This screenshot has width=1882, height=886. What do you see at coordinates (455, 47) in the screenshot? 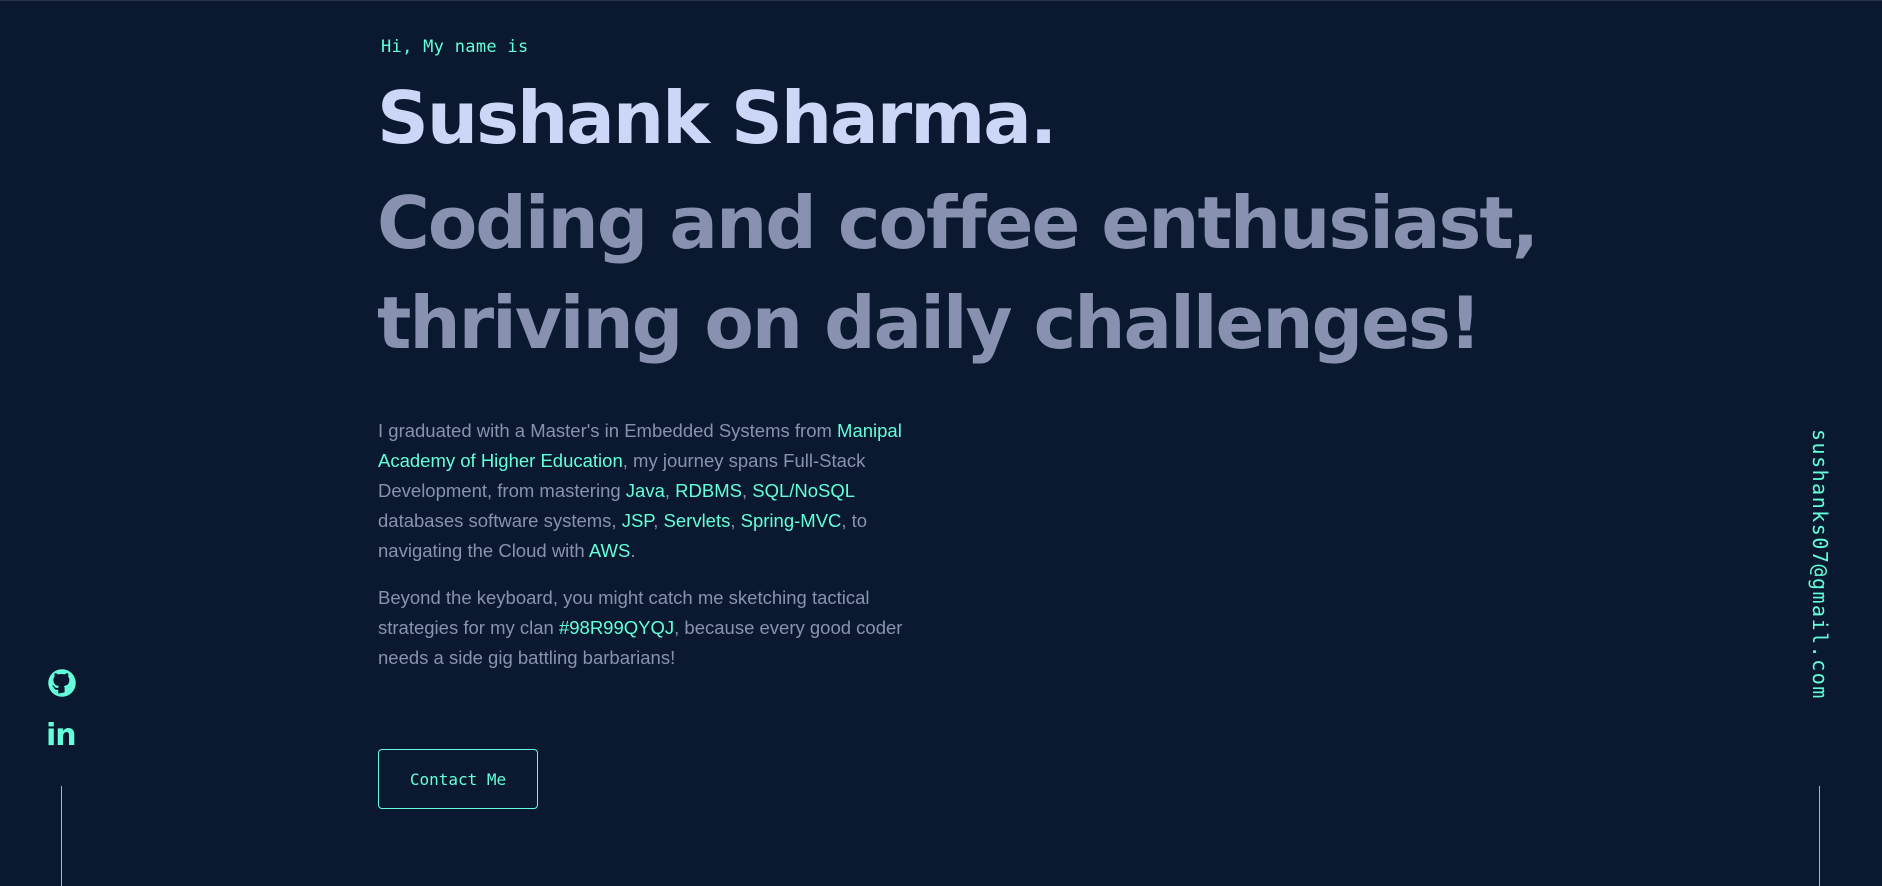
I see `greeting-text: Hi, My name is` at bounding box center [455, 47].